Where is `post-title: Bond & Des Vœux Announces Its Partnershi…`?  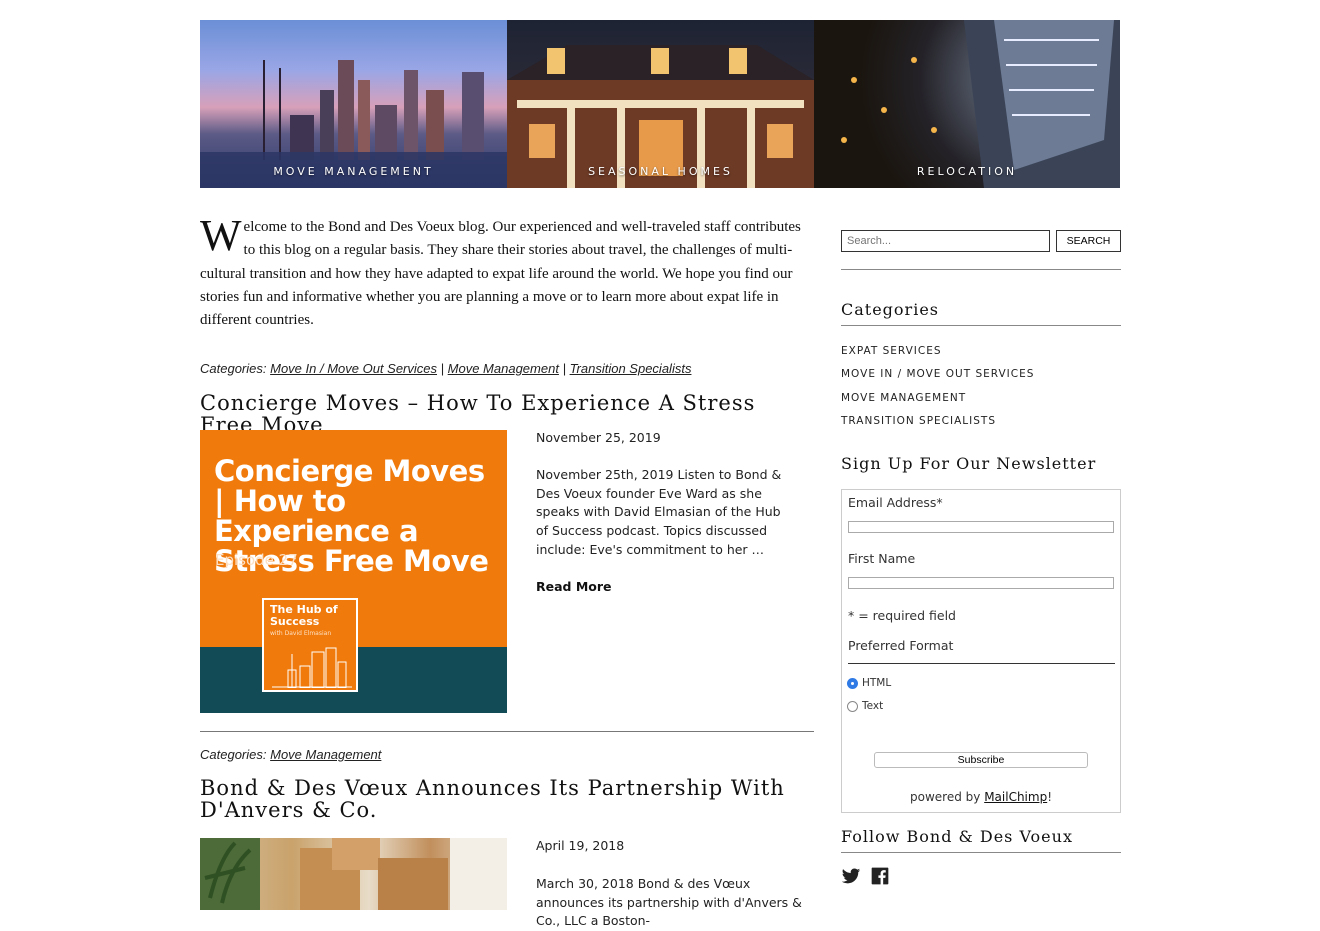
post-title: Bond & Des Vœux Announces Its Partnershi… is located at coordinates (507, 799).